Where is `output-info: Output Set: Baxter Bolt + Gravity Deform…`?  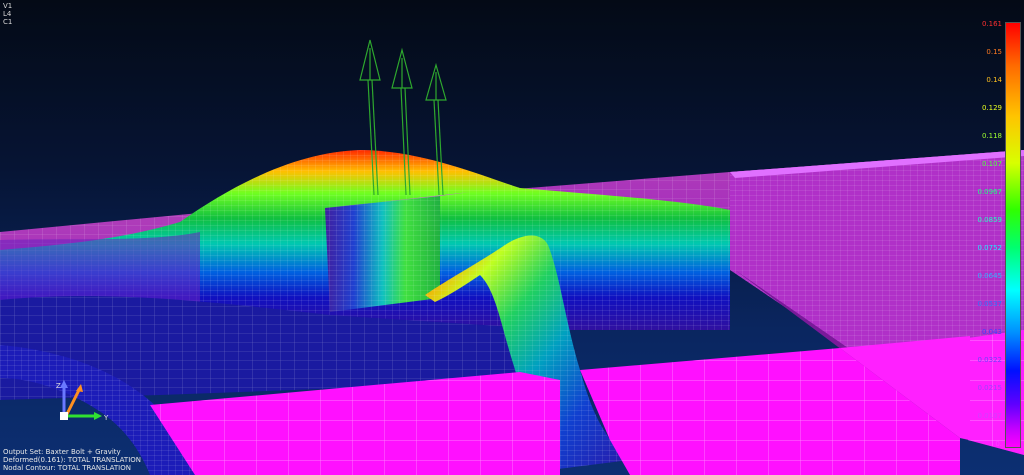
output-info: Output Set: Baxter Bolt + Gravity Deform… is located at coordinates (72, 460).